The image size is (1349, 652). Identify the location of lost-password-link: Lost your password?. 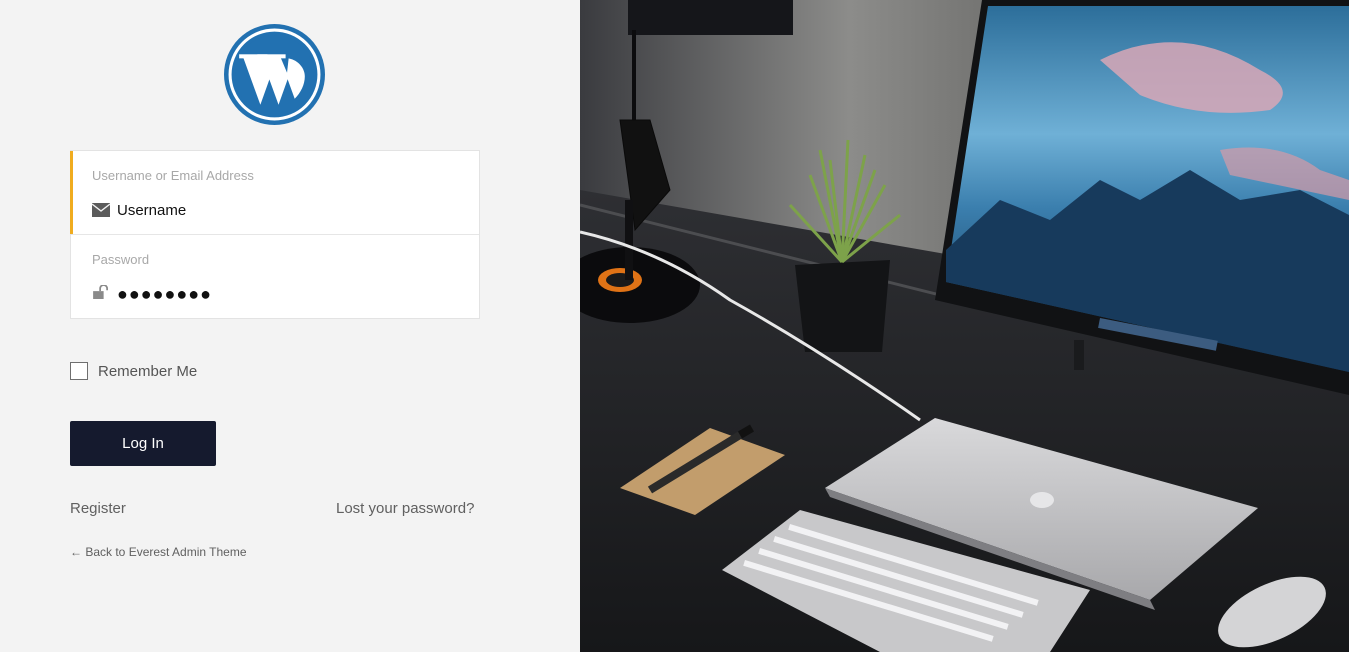
(405, 508).